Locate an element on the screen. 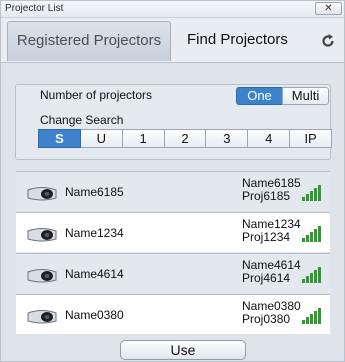 Image resolution: width=345 pixels, height=362 pixels. search-key-2: 2 is located at coordinates (185, 138).